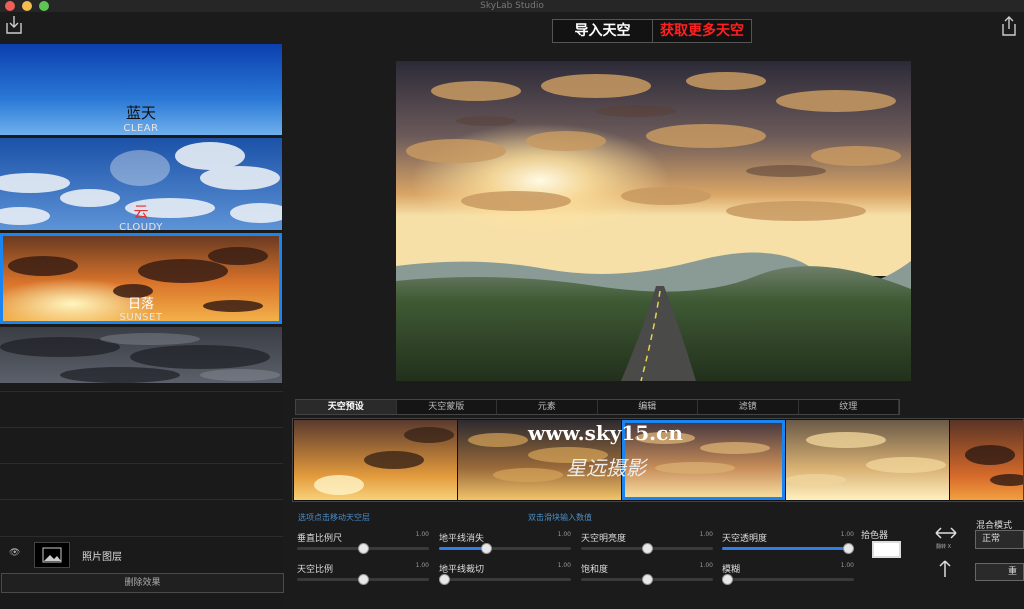 Image resolution: width=1024 pixels, height=609 pixels. I want to click on slider-vertical-scale: 垂直比例尺 1.00, so click(363, 545).